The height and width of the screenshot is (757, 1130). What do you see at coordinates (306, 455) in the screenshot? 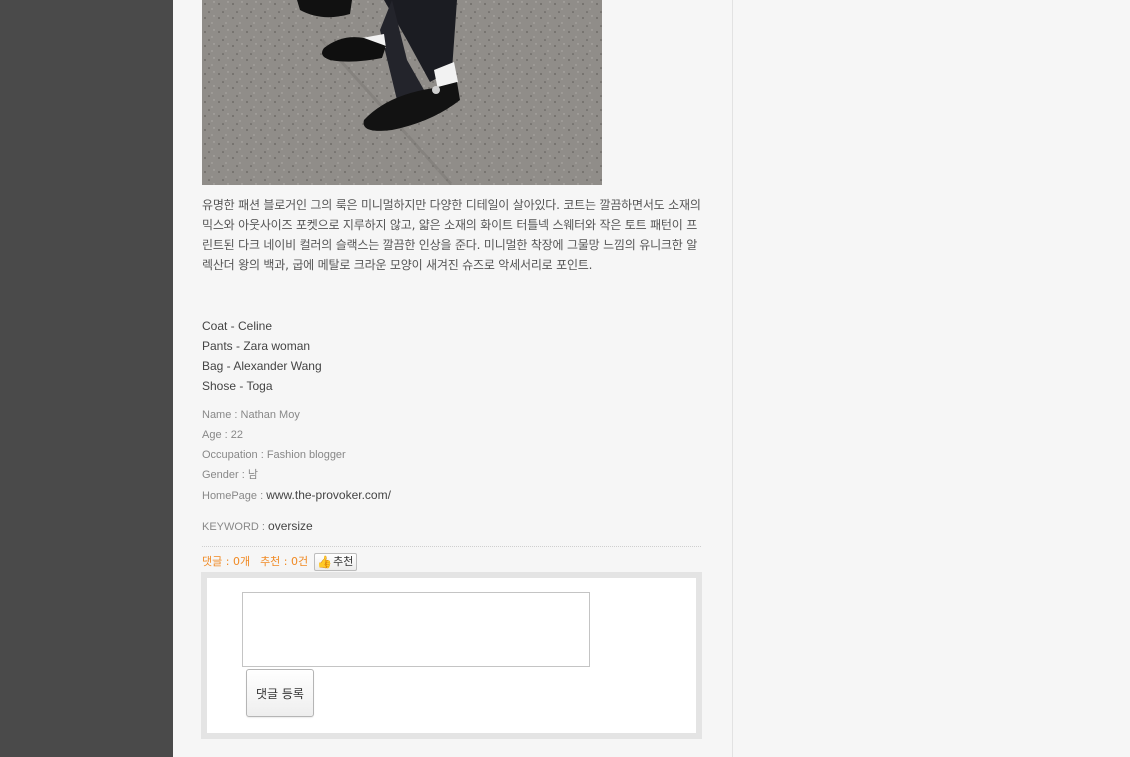
I see `occupation-value: Fashion blogger` at bounding box center [306, 455].